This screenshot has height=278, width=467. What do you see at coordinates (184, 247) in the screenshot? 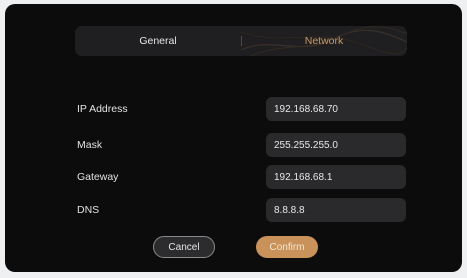
I see `cancel-button: Cancel` at bounding box center [184, 247].